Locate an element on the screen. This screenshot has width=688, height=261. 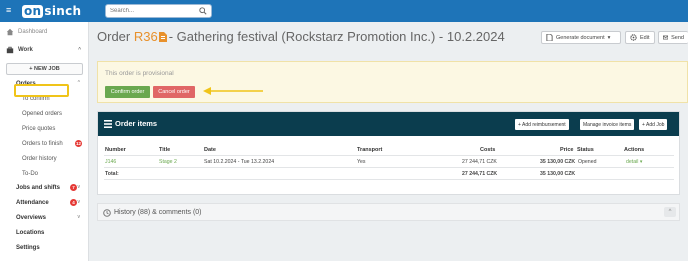
sidebar-item-to-do: To-Do is located at coordinates (30, 174).